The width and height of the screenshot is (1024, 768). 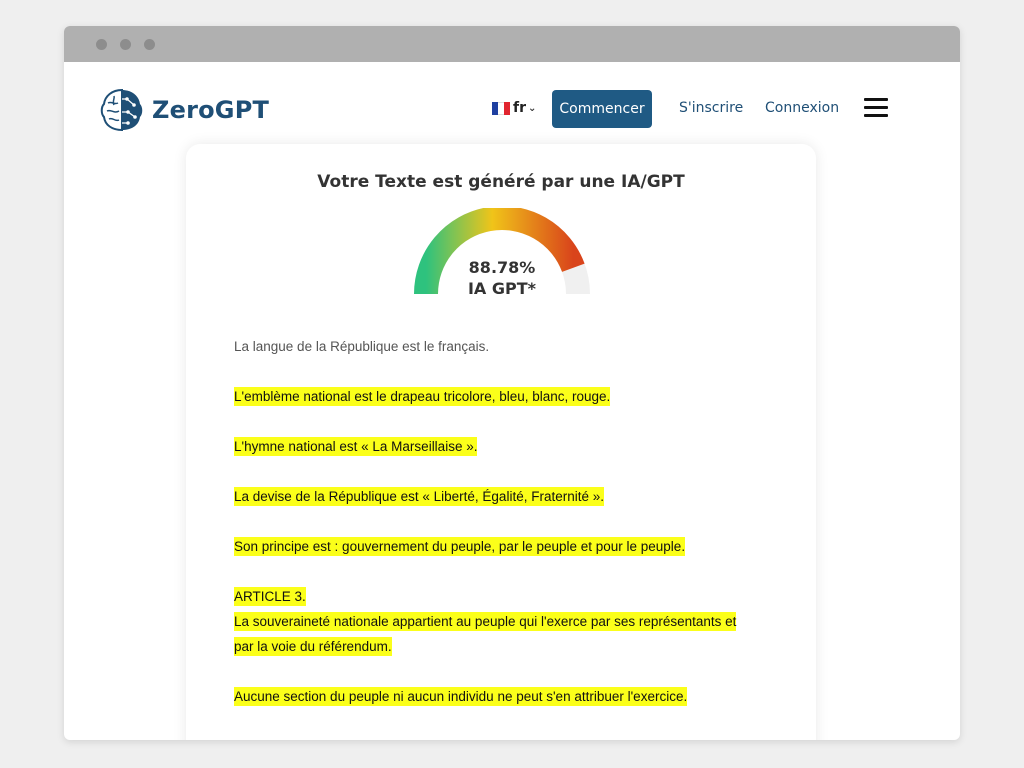 What do you see at coordinates (519, 108) in the screenshot?
I see `language-code: fr` at bounding box center [519, 108].